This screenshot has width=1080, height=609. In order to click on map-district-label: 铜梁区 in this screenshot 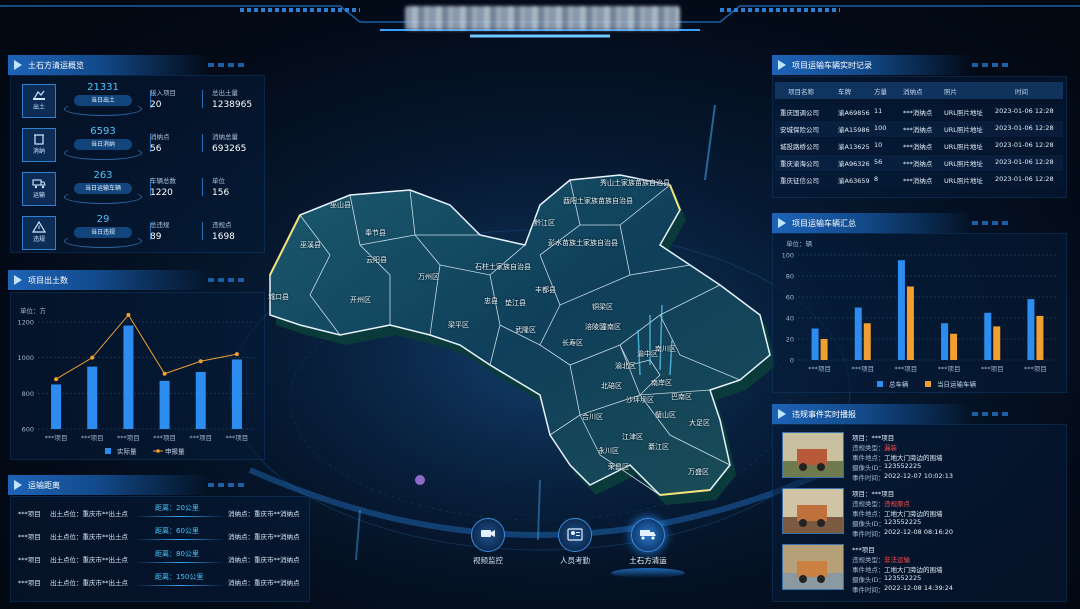, I will do `click(602, 307)`.